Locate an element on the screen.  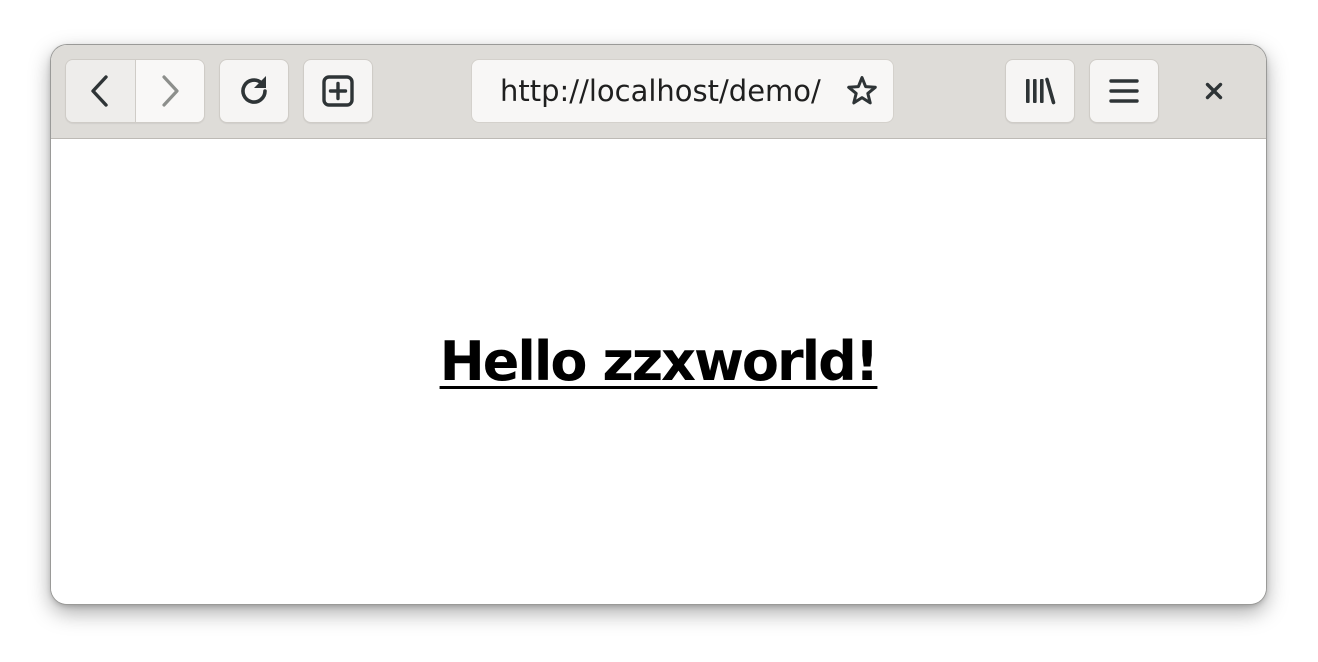
library-button is located at coordinates (1040, 91).